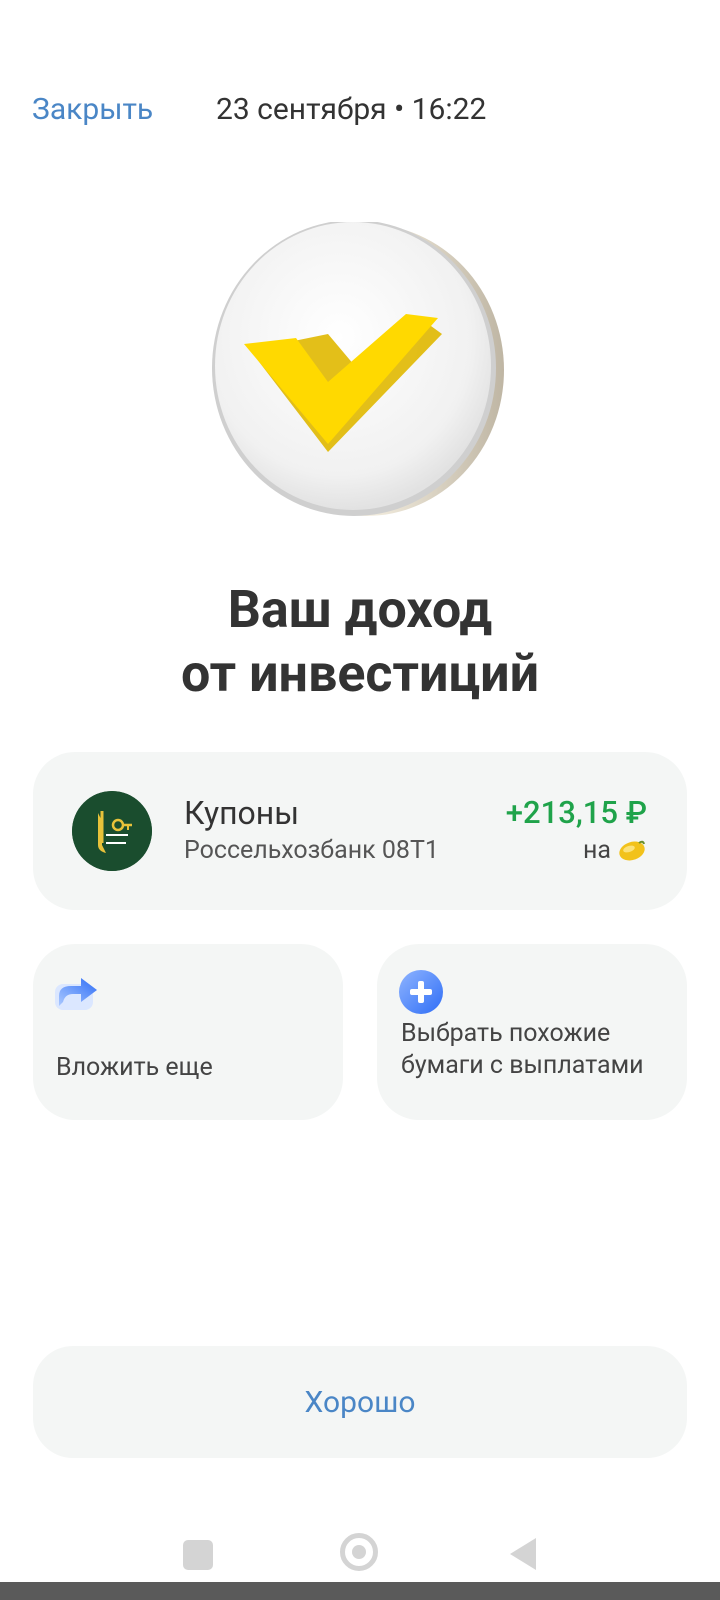 The width and height of the screenshot is (720, 1600). Describe the element at coordinates (360, 831) in the screenshot. I see `income-card: Купоны Россельхозбанк 08Т1 +213,15 ₽ на` at that location.